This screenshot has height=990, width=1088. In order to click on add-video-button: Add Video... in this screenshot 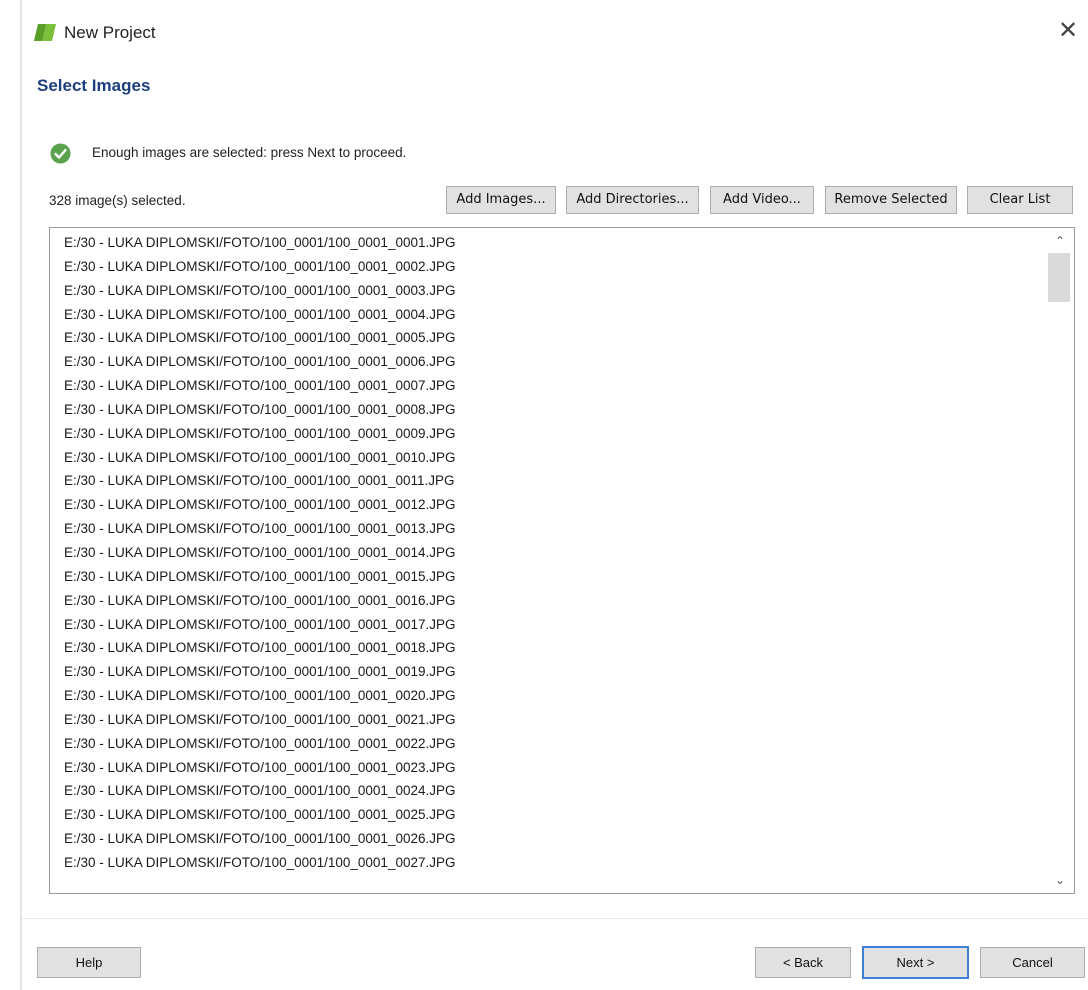, I will do `click(762, 200)`.